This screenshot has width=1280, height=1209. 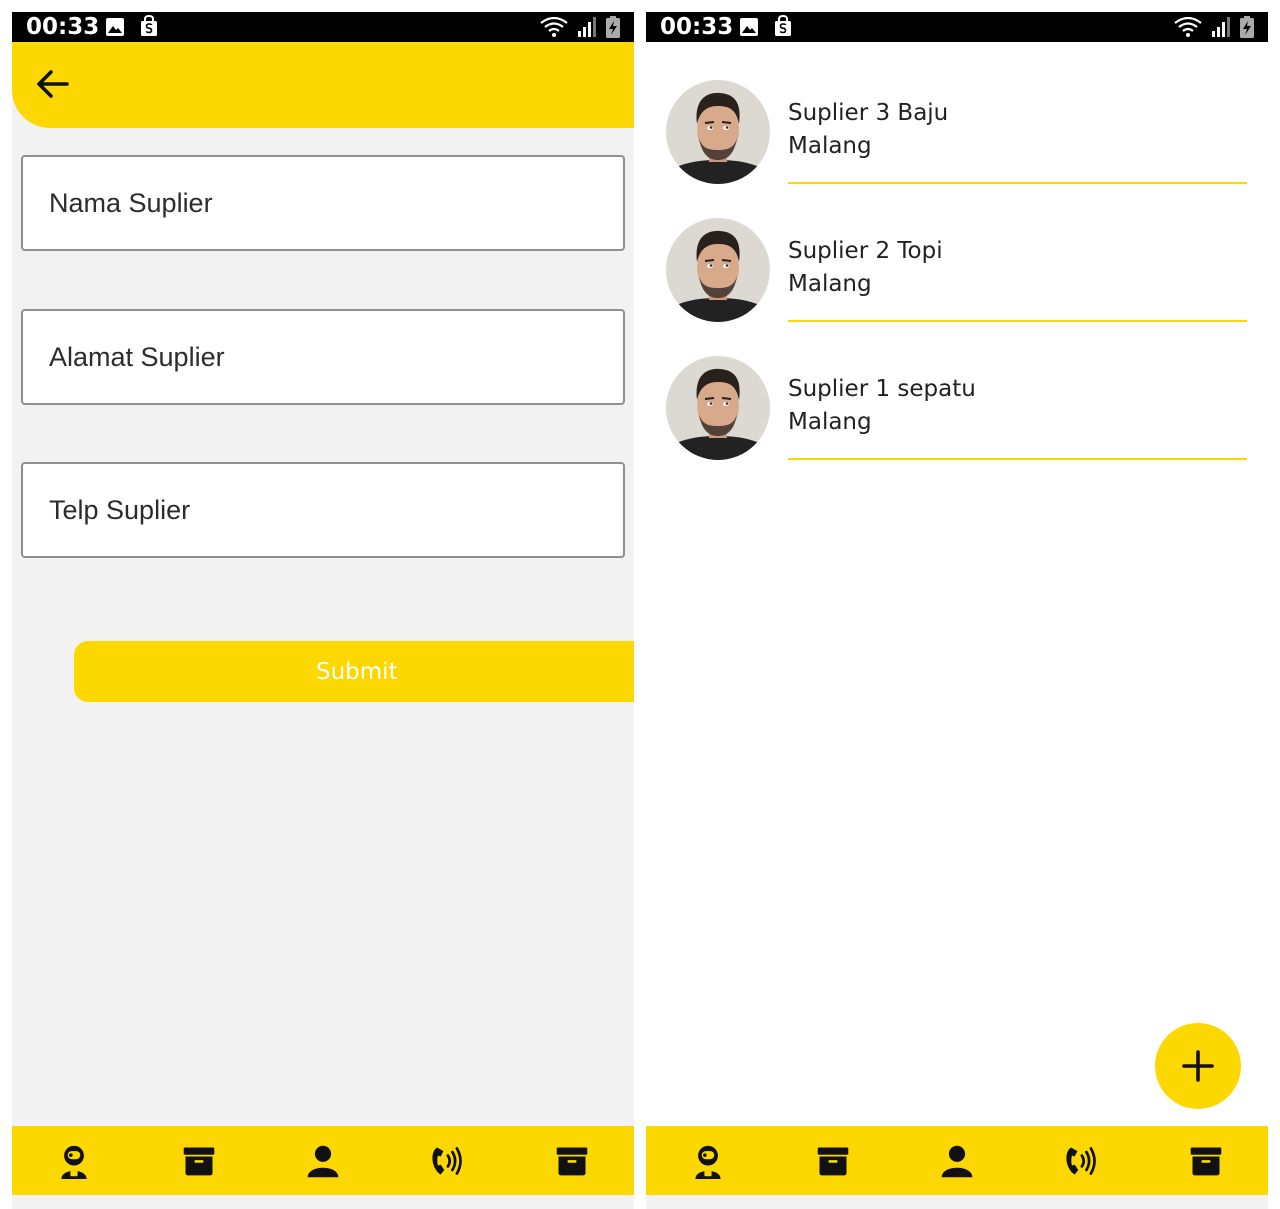 I want to click on app-bar, so click(x=323, y=85).